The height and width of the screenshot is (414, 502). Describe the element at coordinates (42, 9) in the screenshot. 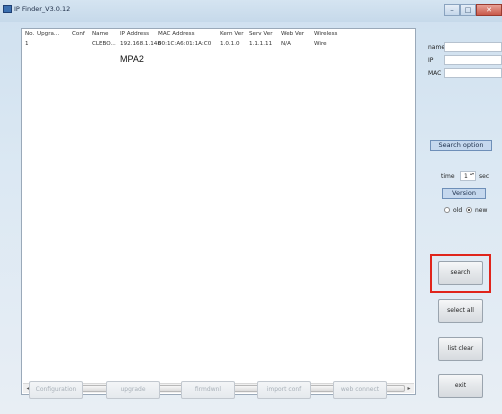

I see `window-title: IP Finder_V3.0.12` at that location.